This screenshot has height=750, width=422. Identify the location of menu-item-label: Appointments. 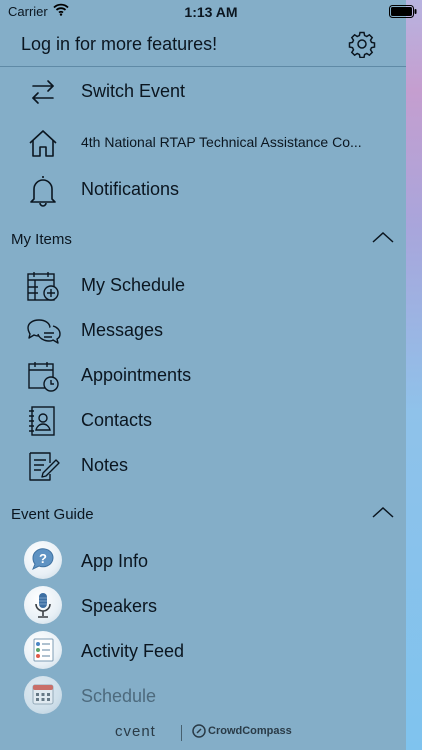
(136, 375).